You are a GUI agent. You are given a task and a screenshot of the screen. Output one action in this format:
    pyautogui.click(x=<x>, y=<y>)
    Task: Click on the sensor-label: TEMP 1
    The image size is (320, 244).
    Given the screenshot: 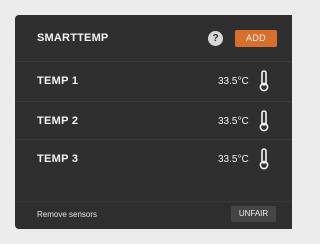 What is the action you would take?
    pyautogui.click(x=58, y=81)
    